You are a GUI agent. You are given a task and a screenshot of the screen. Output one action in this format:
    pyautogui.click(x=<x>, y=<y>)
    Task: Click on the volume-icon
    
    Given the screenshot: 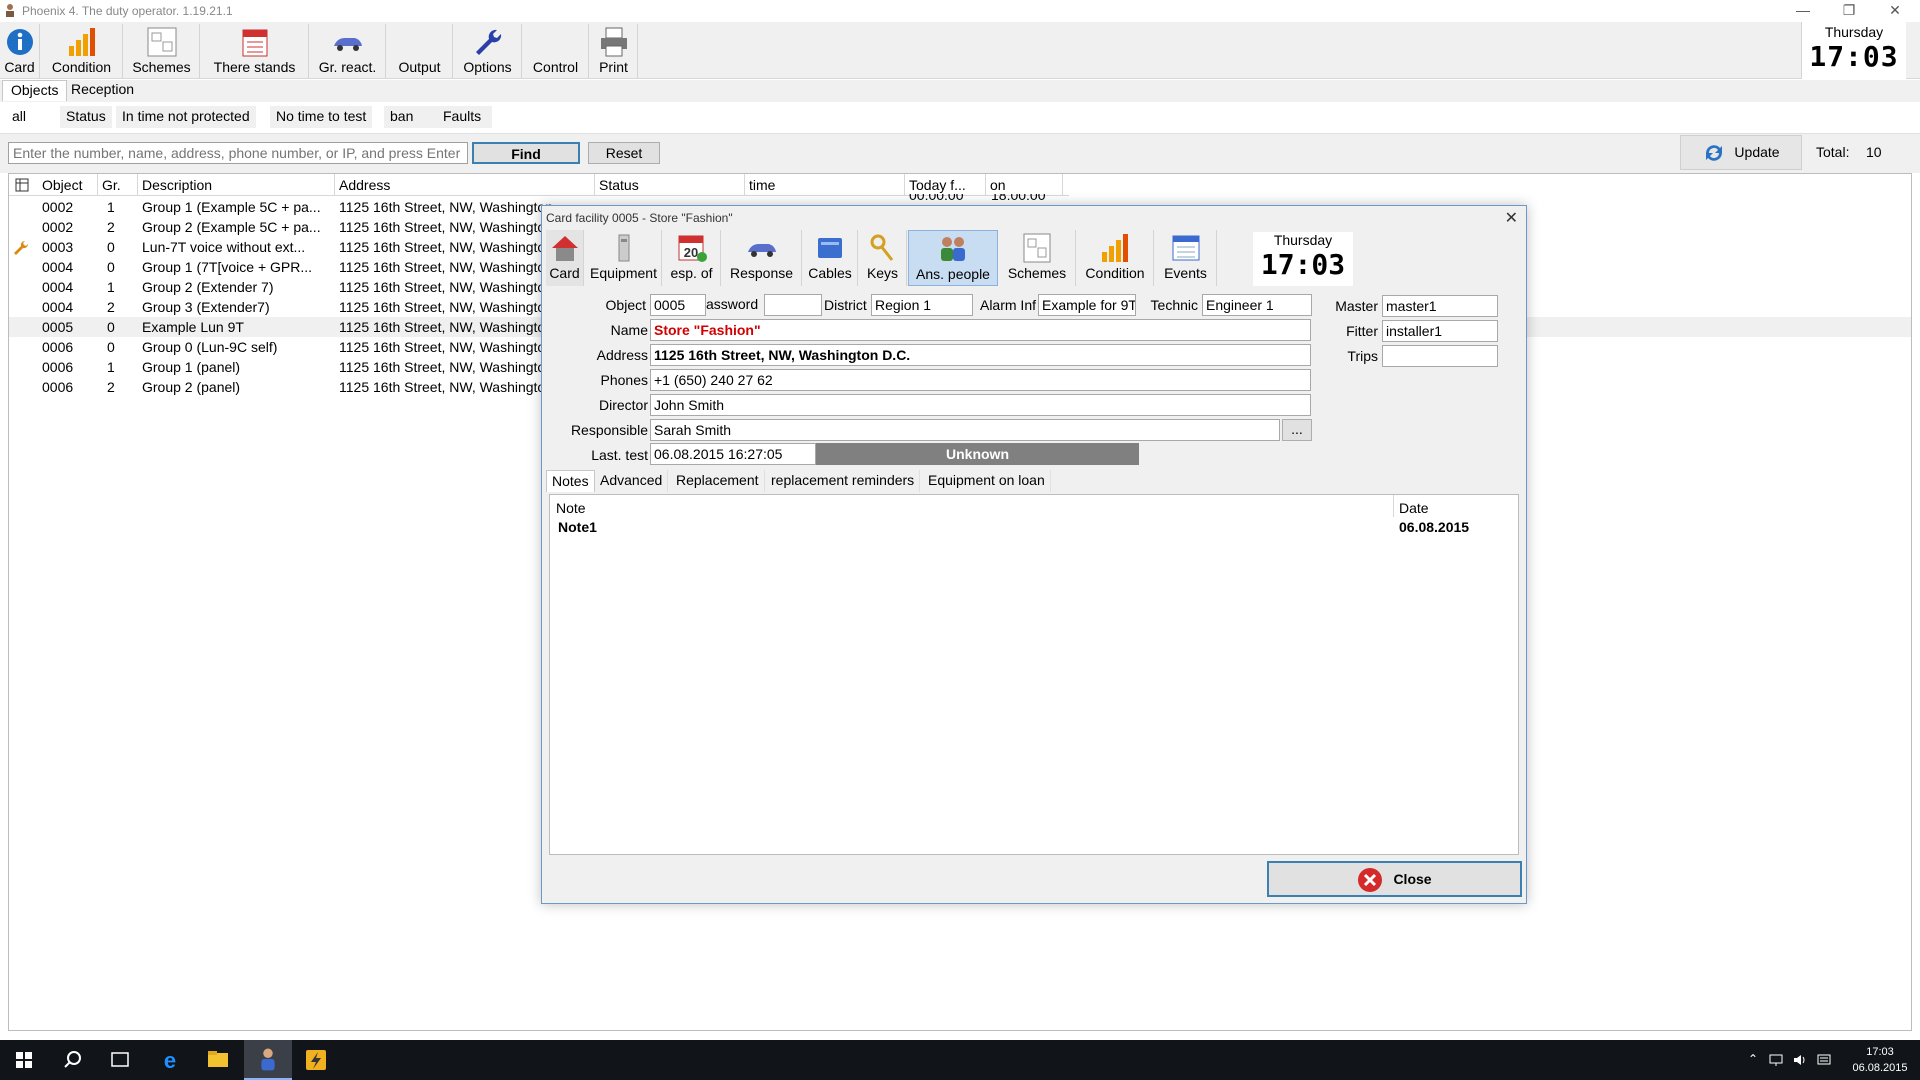 What is the action you would take?
    pyautogui.click(x=1800, y=1060)
    